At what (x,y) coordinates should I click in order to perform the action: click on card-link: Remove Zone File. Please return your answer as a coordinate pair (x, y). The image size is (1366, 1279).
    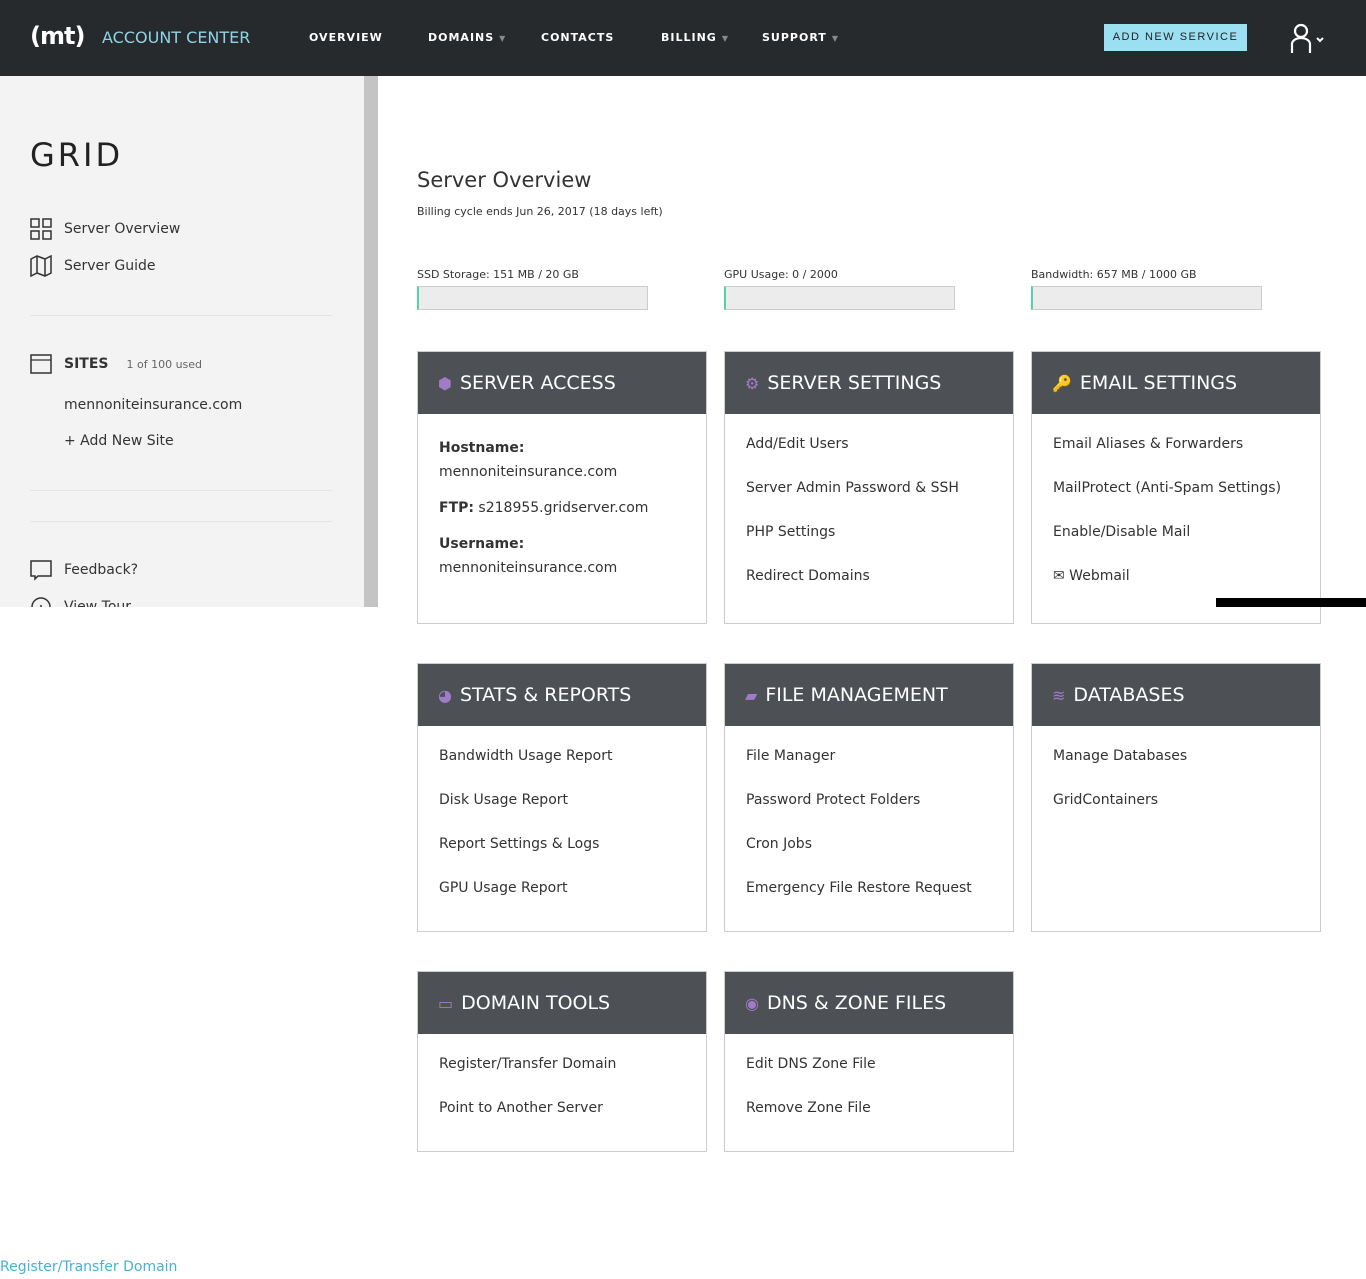
    Looking at the image, I should click on (869, 1122).